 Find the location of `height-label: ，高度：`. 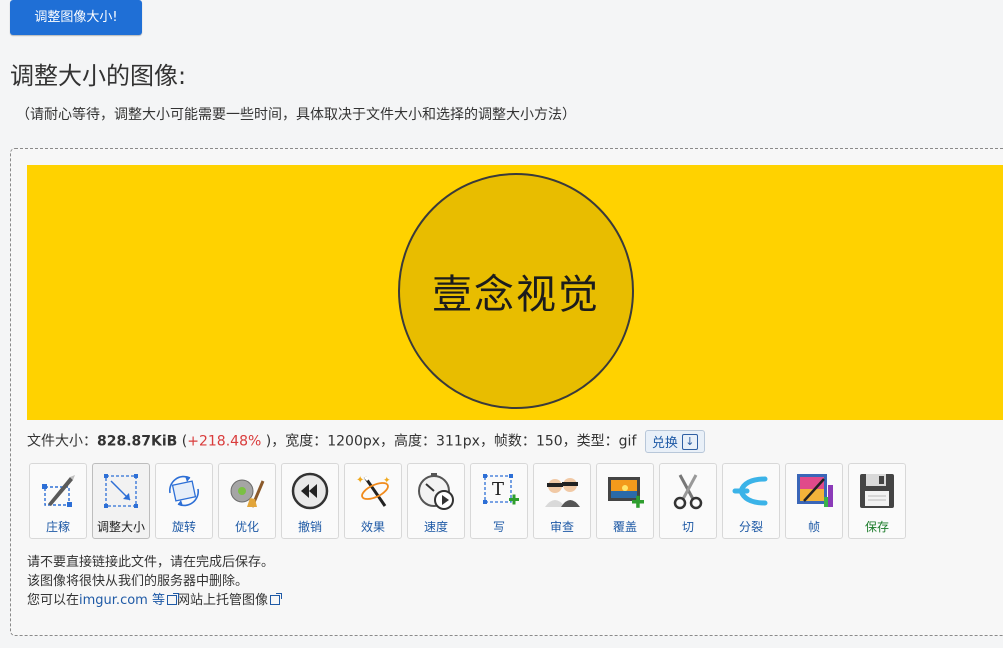

height-label: ，高度： is located at coordinates (408, 441).